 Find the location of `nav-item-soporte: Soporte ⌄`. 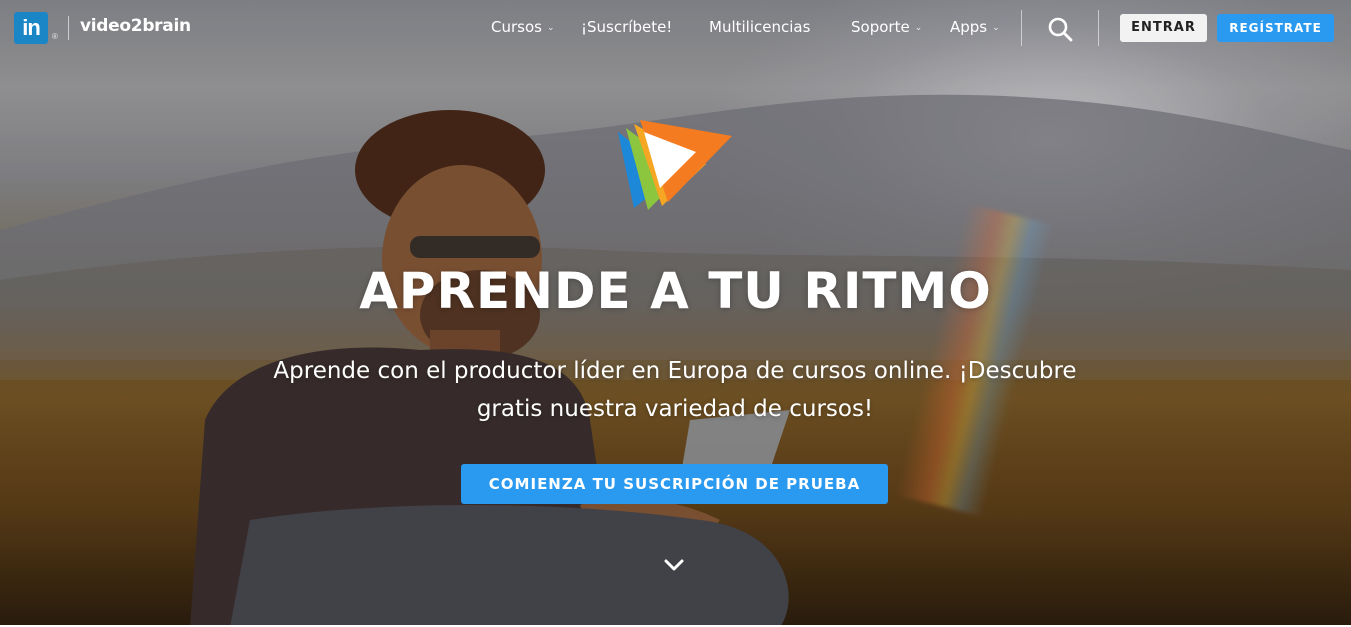

nav-item-soporte: Soporte ⌄ is located at coordinates (886, 27).